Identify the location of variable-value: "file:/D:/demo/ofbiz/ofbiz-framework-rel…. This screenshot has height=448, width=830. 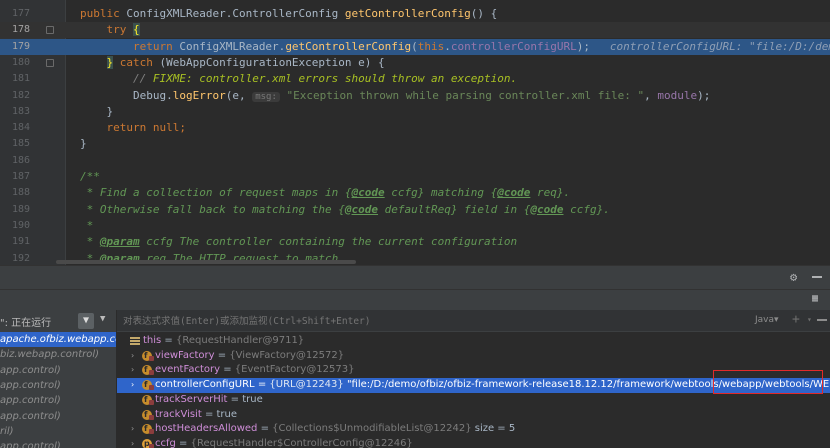
(588, 385).